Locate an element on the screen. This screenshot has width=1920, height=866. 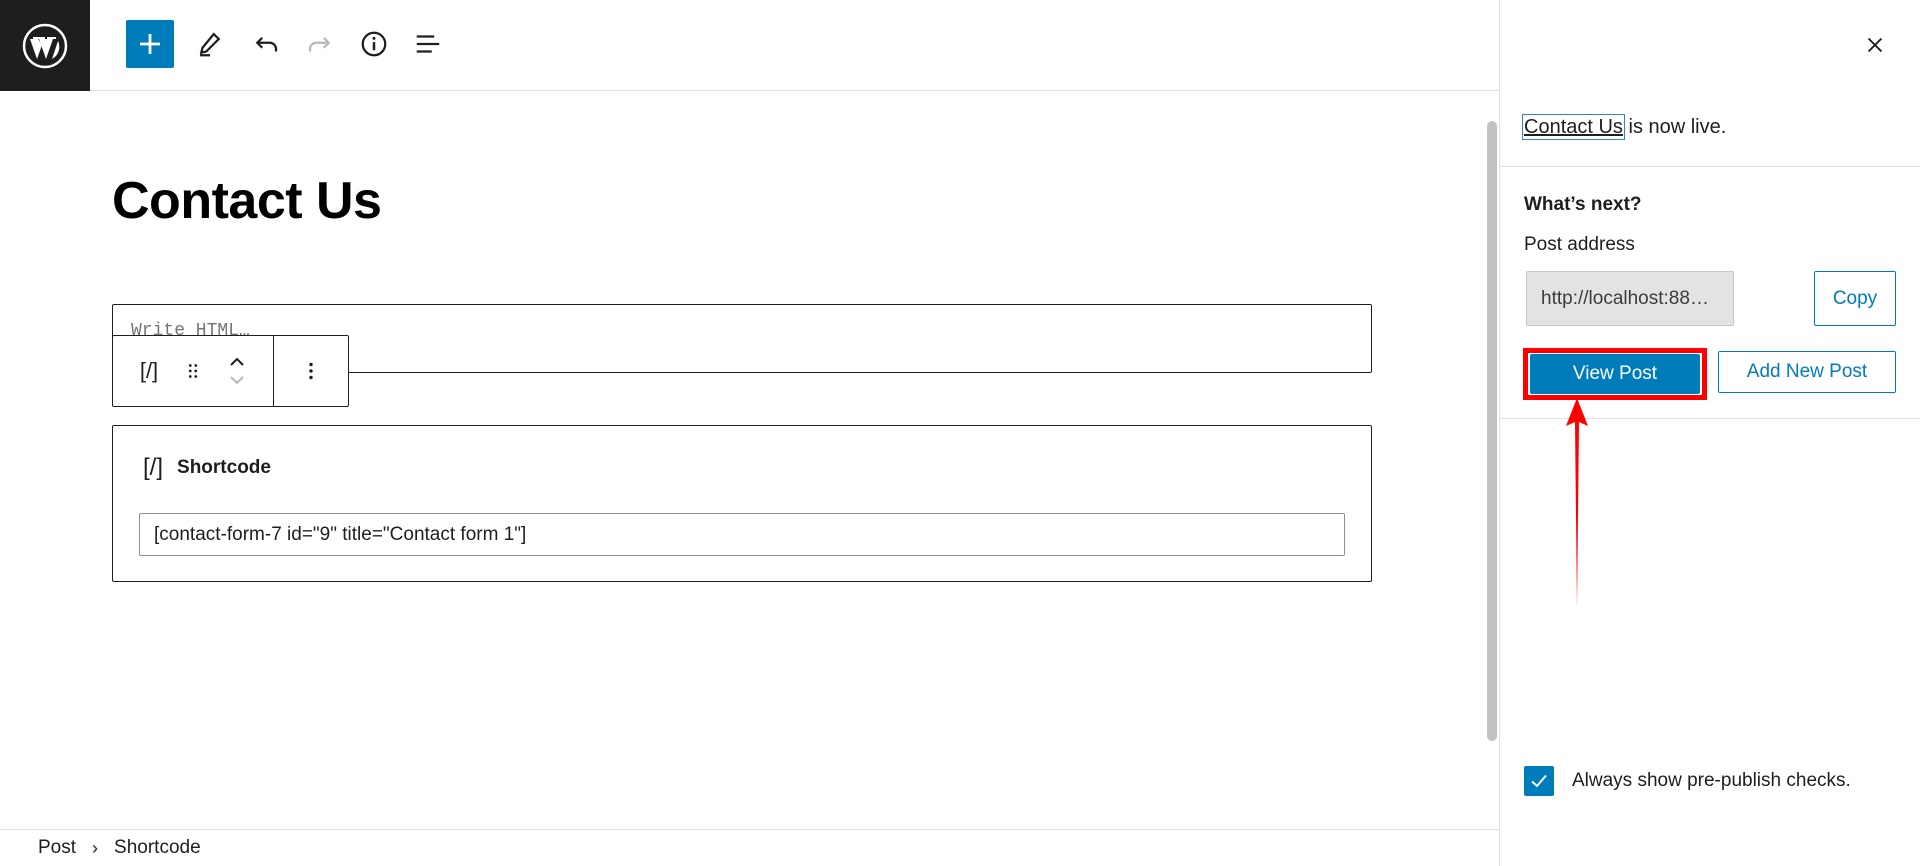
block-toolbar-group: [/] is located at coordinates (194, 371).